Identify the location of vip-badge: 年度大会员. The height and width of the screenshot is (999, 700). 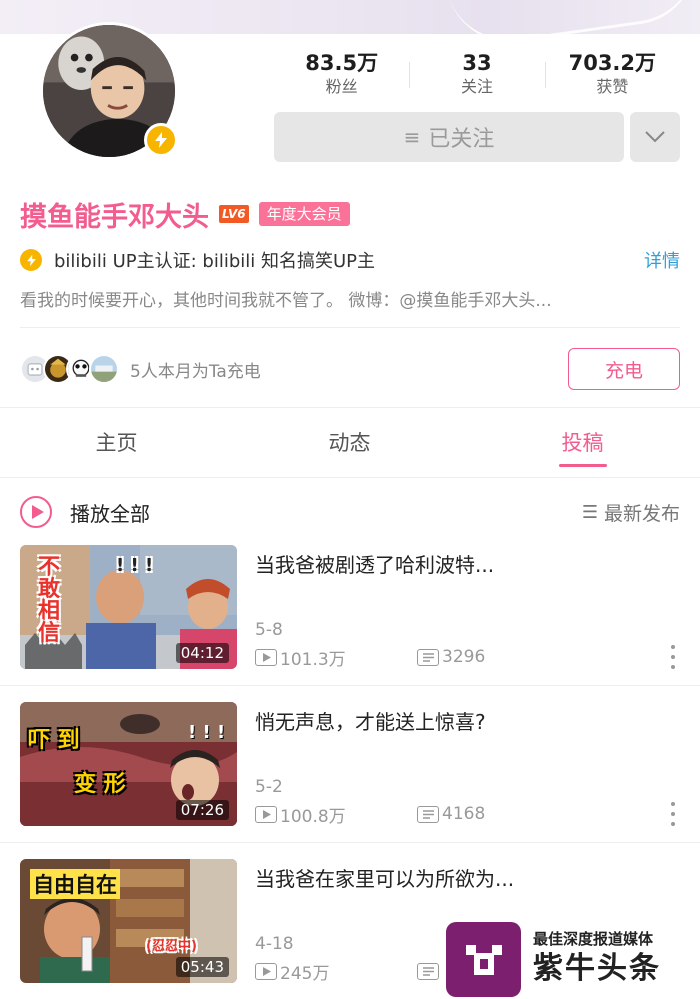
(304, 214).